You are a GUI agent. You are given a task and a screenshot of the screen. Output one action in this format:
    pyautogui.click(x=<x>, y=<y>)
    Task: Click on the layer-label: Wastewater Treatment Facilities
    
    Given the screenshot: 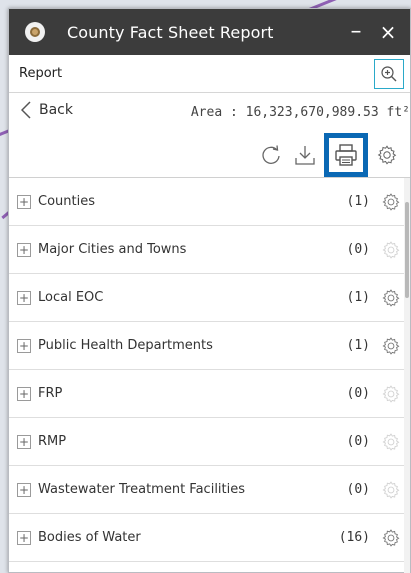 What is the action you would take?
    pyautogui.click(x=142, y=489)
    